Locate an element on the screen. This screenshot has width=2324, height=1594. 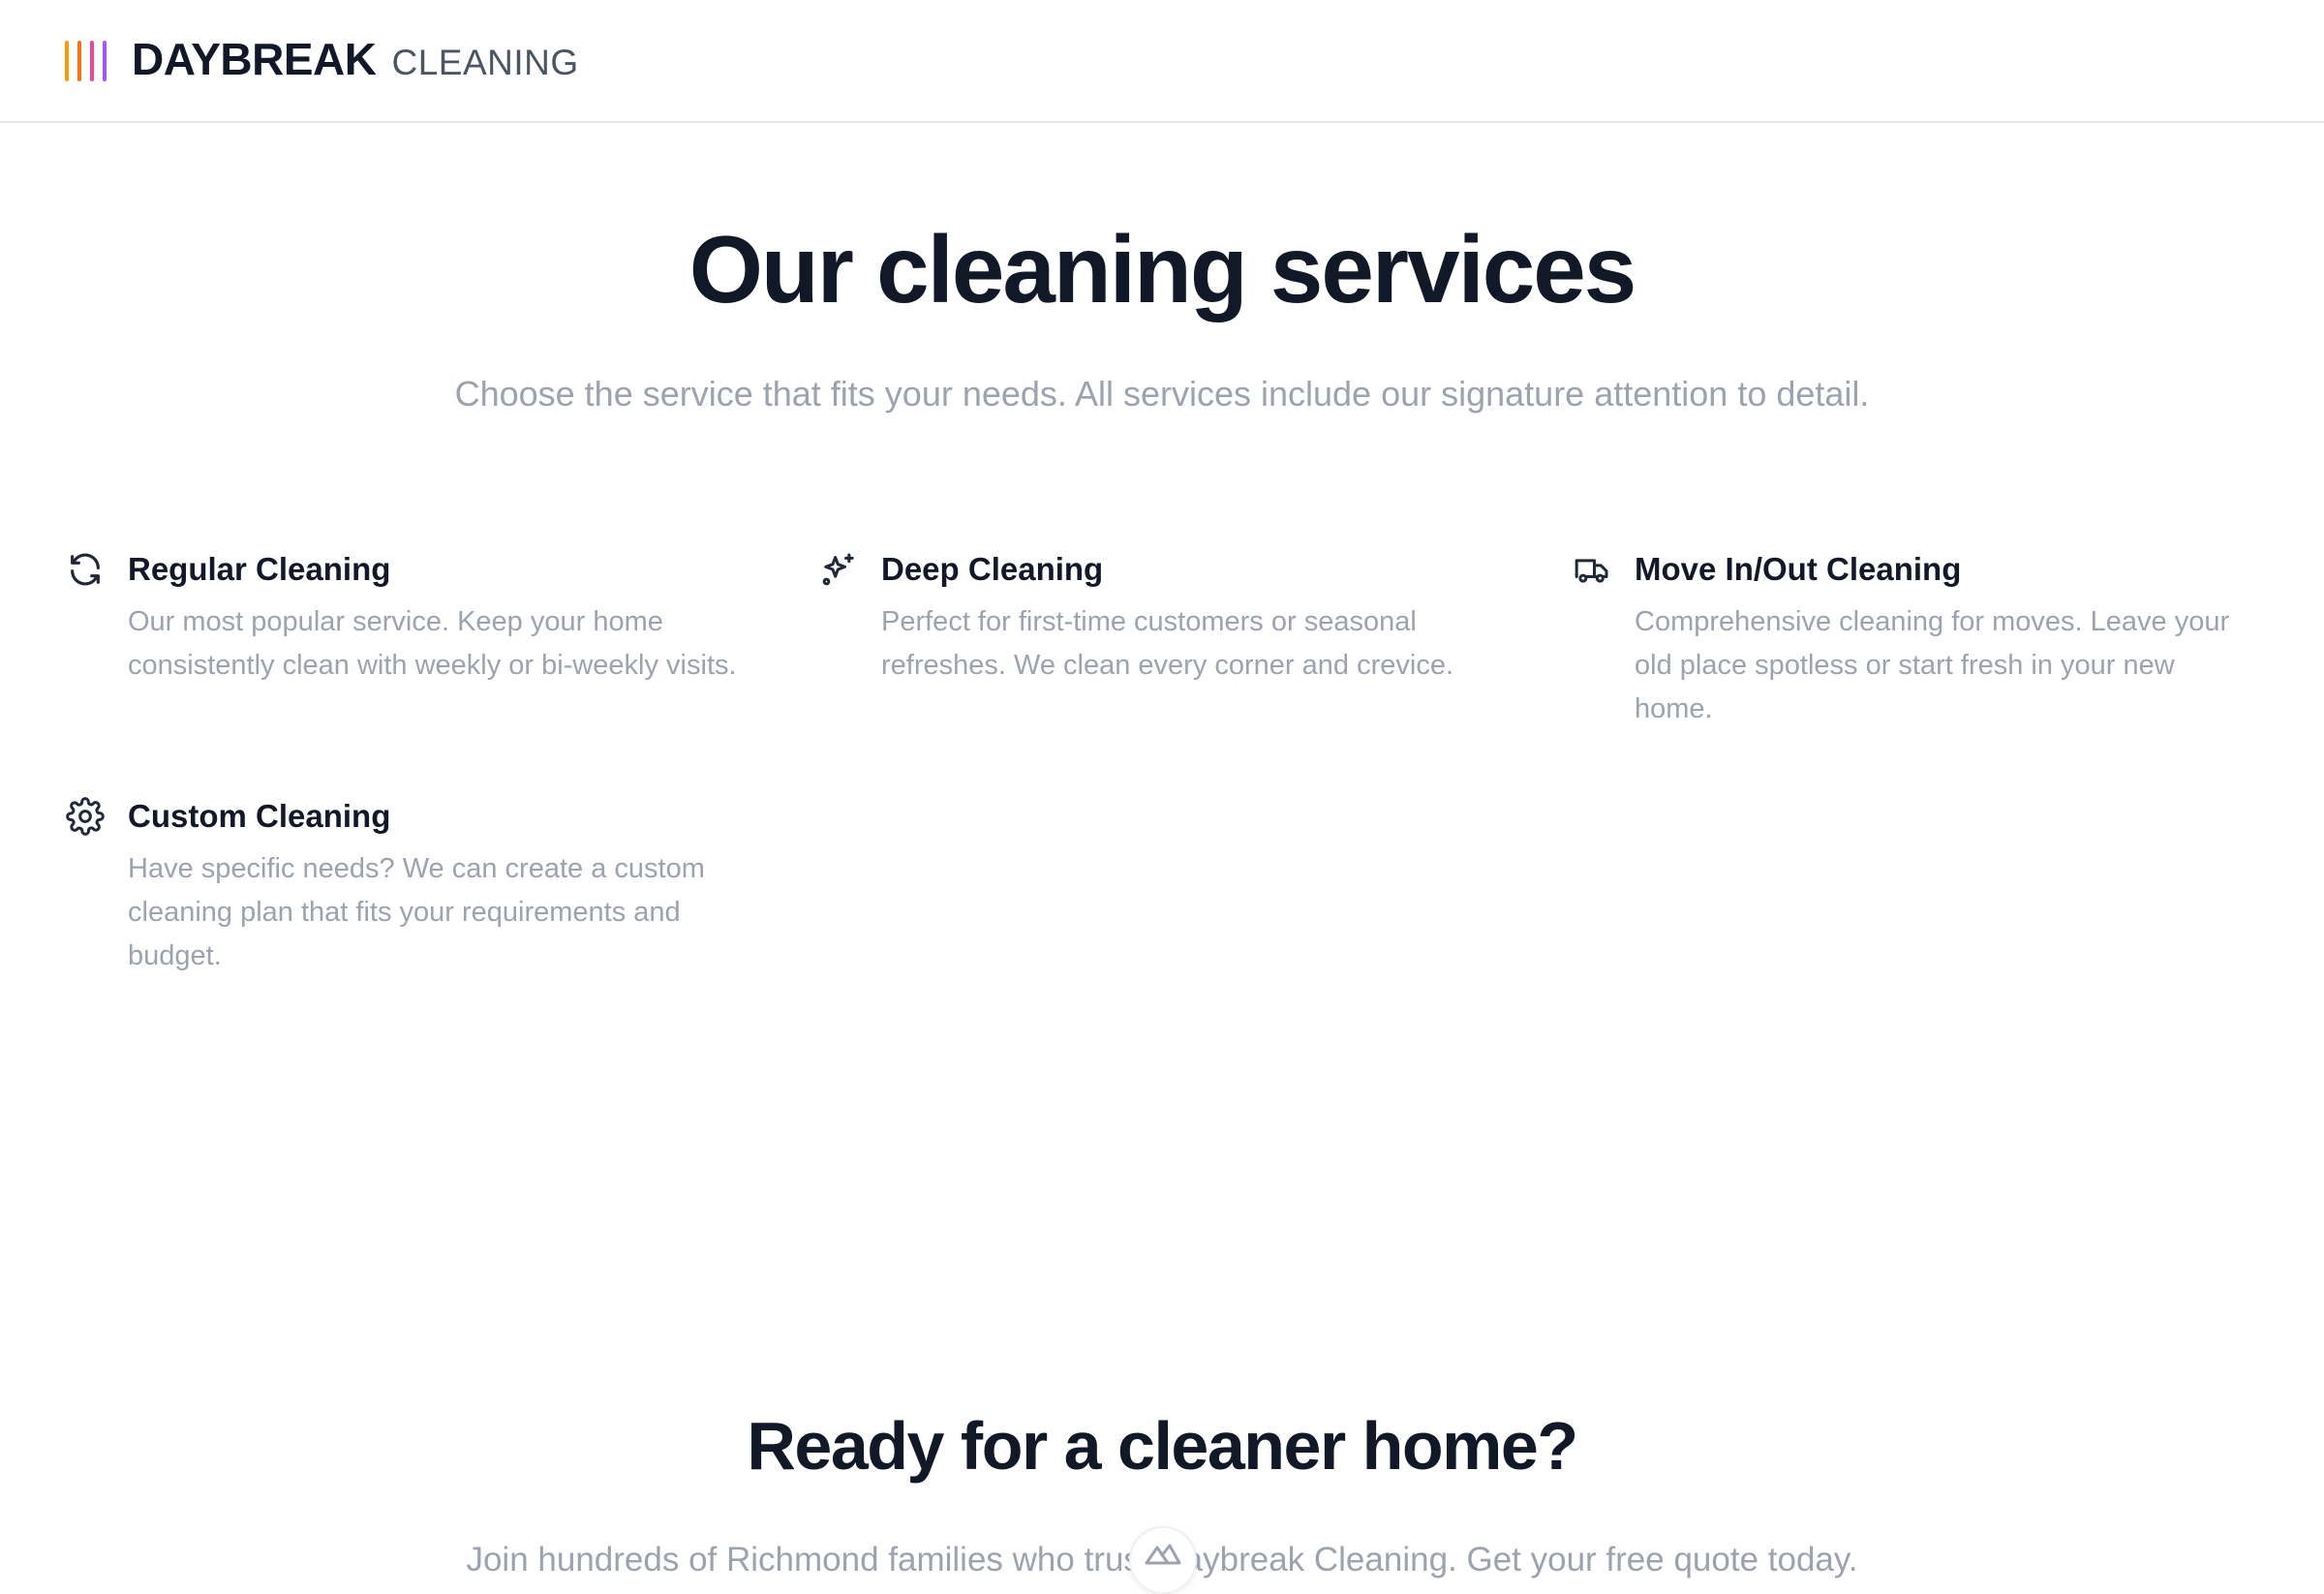
brand-subtitle: CLEANING is located at coordinates (485, 62).